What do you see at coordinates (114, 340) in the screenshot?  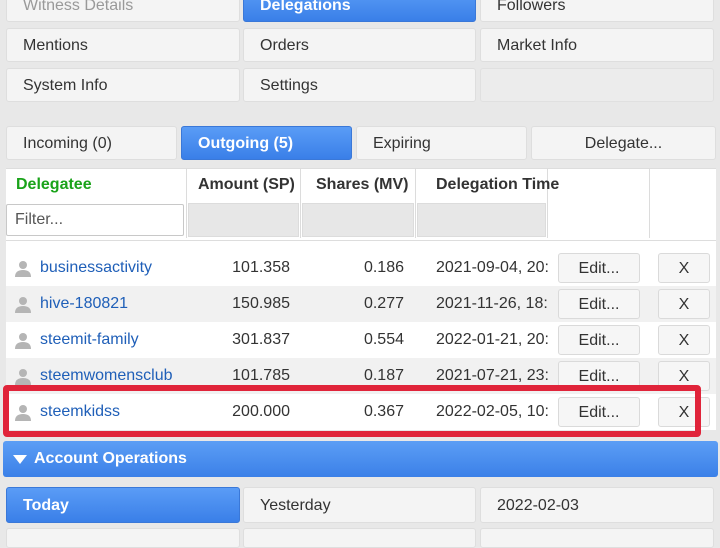 I see `delegatee-link: steemit-family` at bounding box center [114, 340].